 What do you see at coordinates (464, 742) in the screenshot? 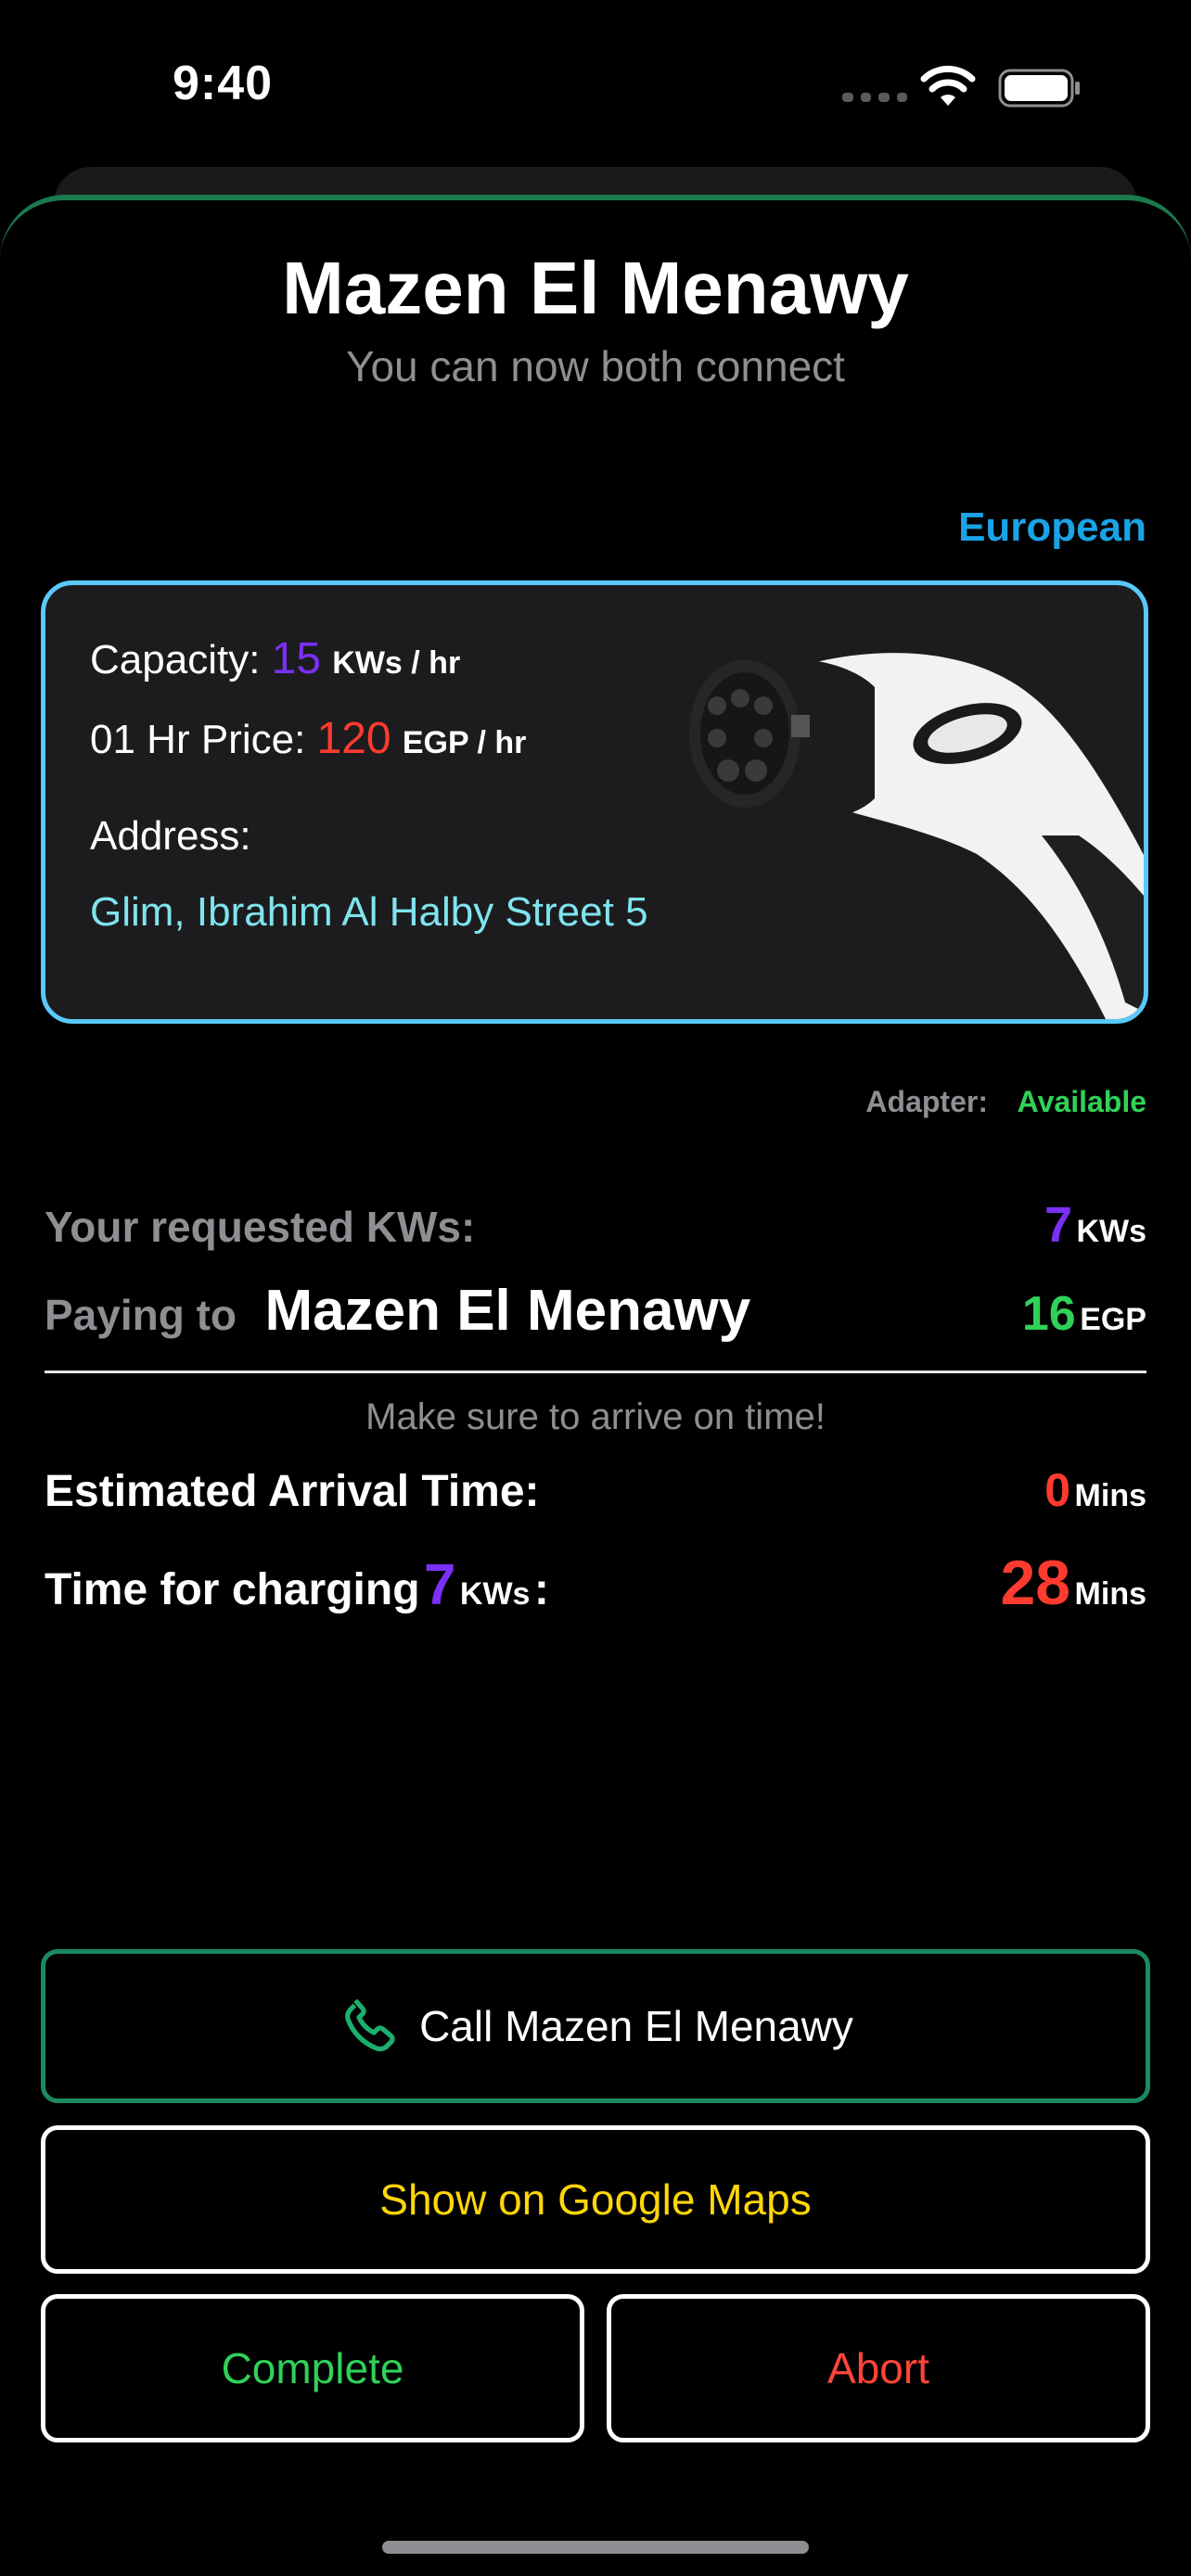
I see `price-unit: EGP / hr` at bounding box center [464, 742].